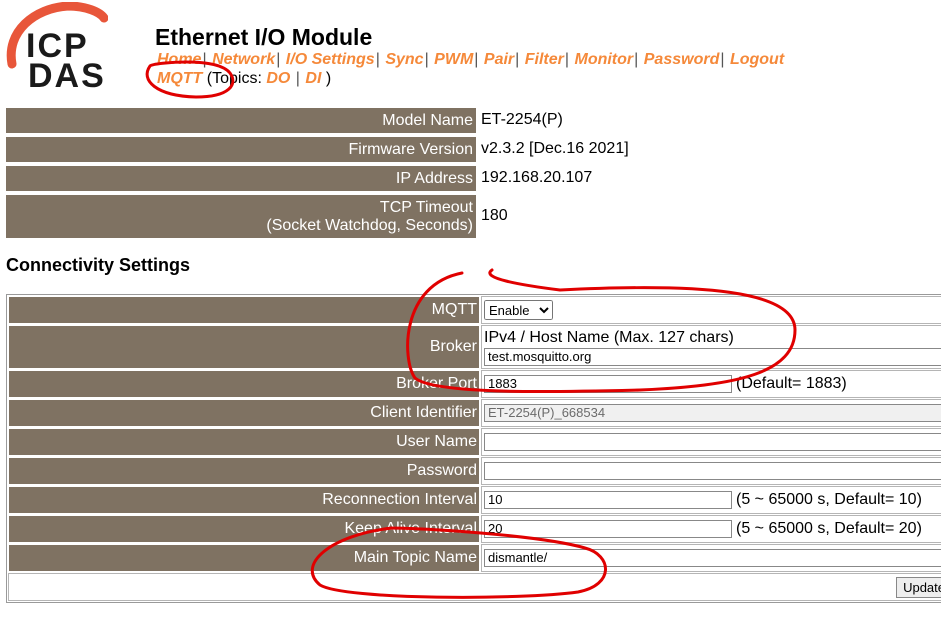 This screenshot has height=618, width=941. I want to click on user-name-label: User Name, so click(244, 442).